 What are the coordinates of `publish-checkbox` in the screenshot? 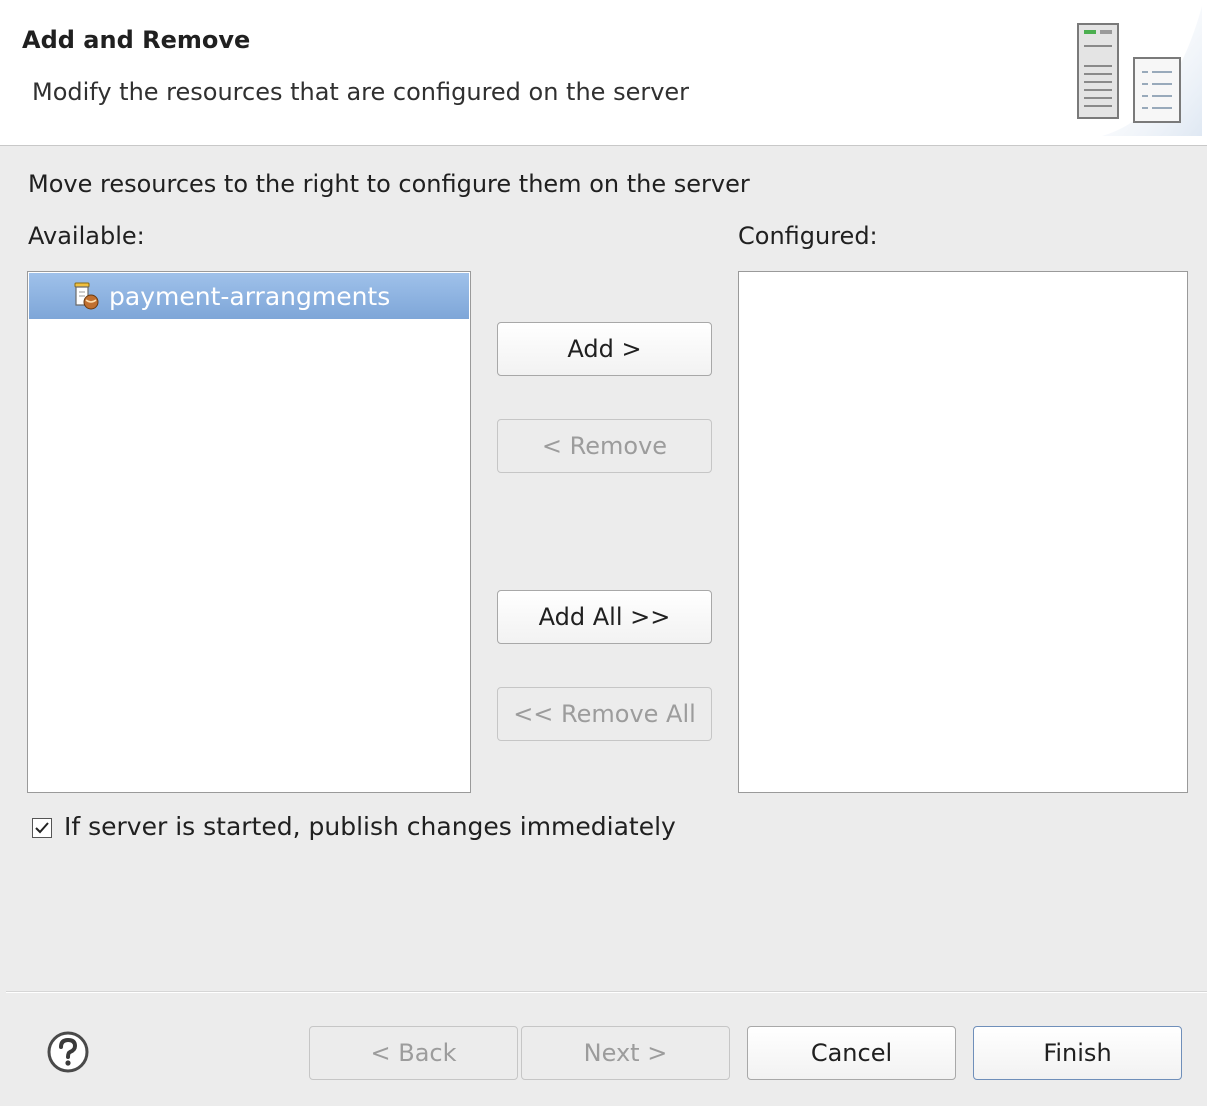 It's located at (42, 827).